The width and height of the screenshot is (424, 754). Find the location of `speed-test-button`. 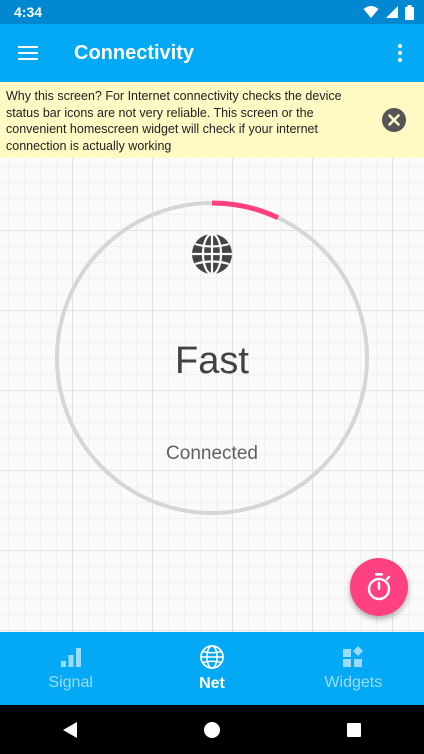

speed-test-button is located at coordinates (379, 587).